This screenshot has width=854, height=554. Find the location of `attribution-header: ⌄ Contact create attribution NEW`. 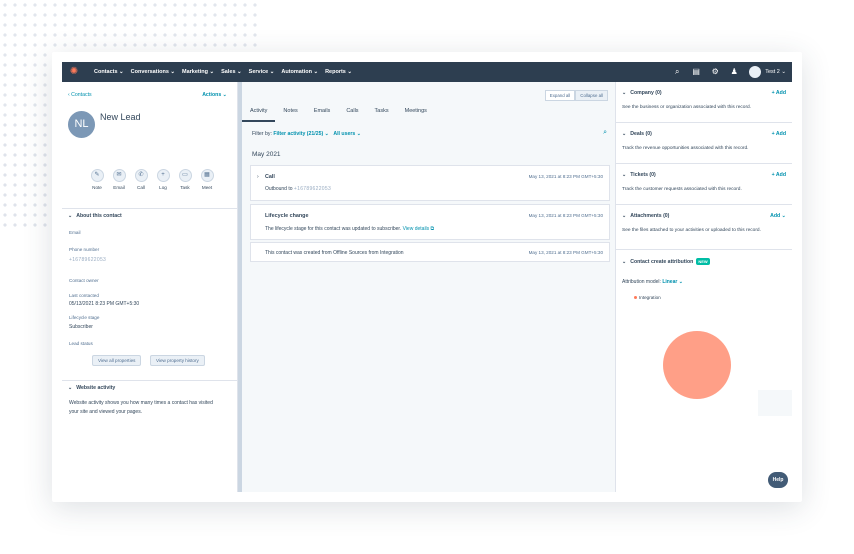

attribution-header: ⌄ Contact create attribution NEW is located at coordinates (666, 261).